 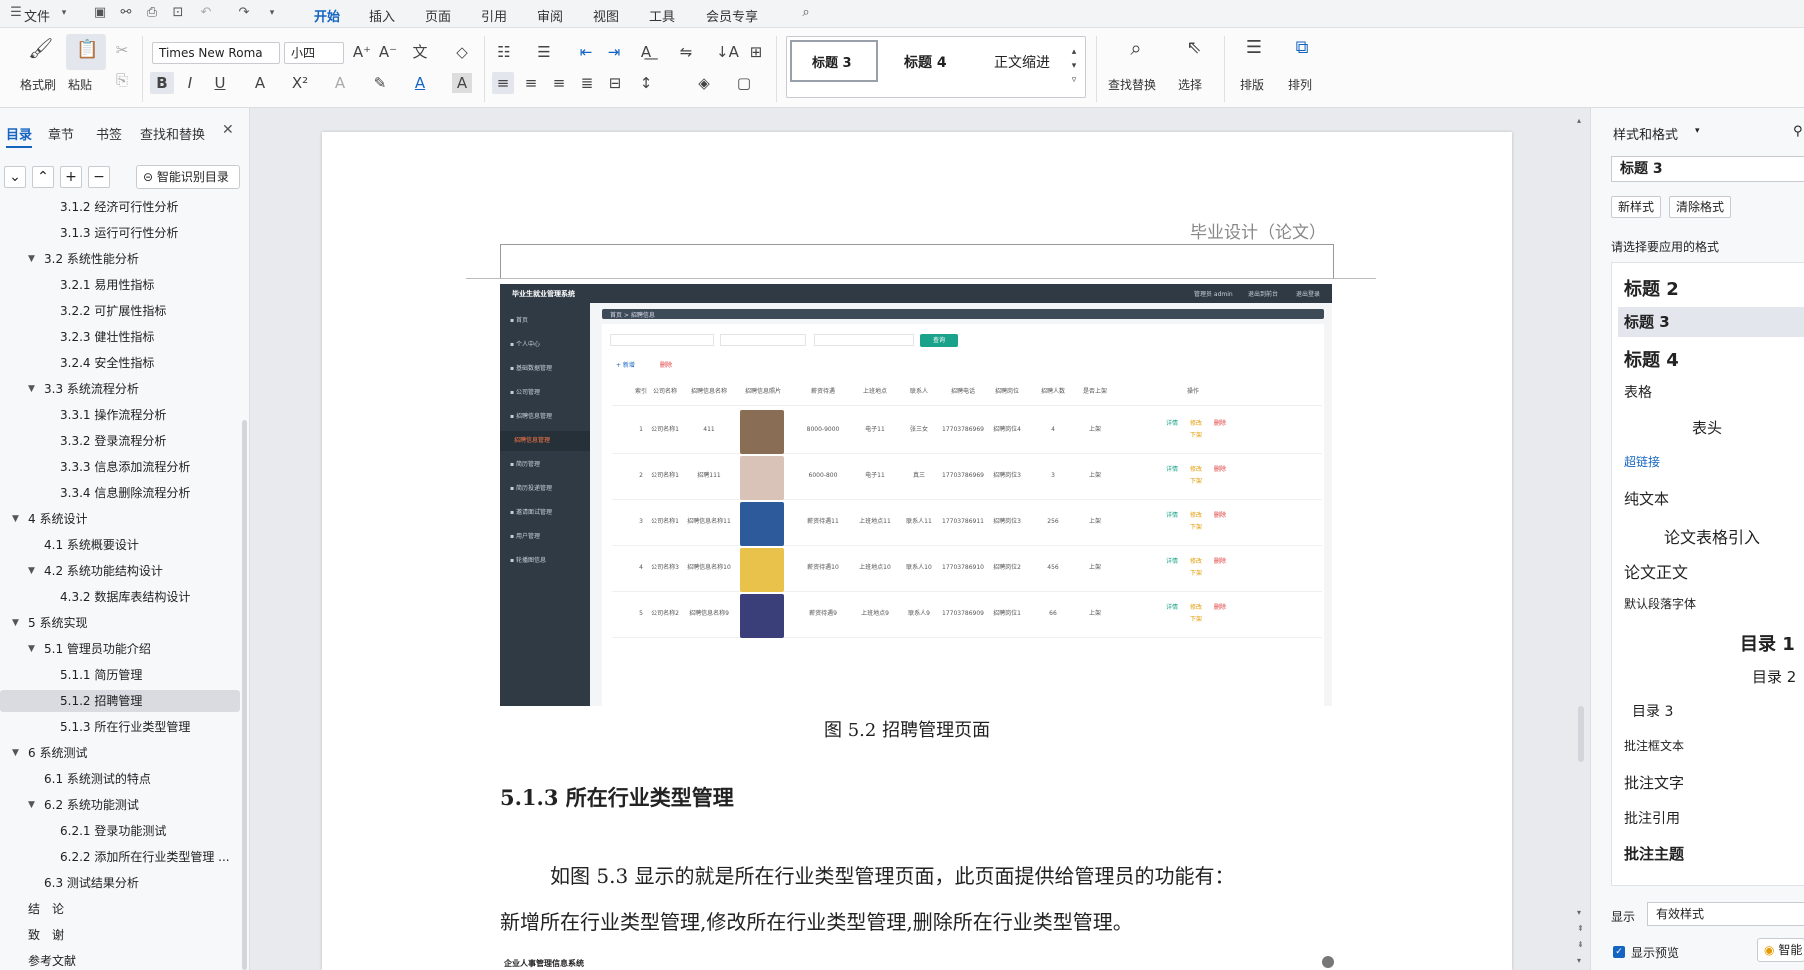 What do you see at coordinates (646, 83) in the screenshot?
I see `line-spacing-icon: ↕` at bounding box center [646, 83].